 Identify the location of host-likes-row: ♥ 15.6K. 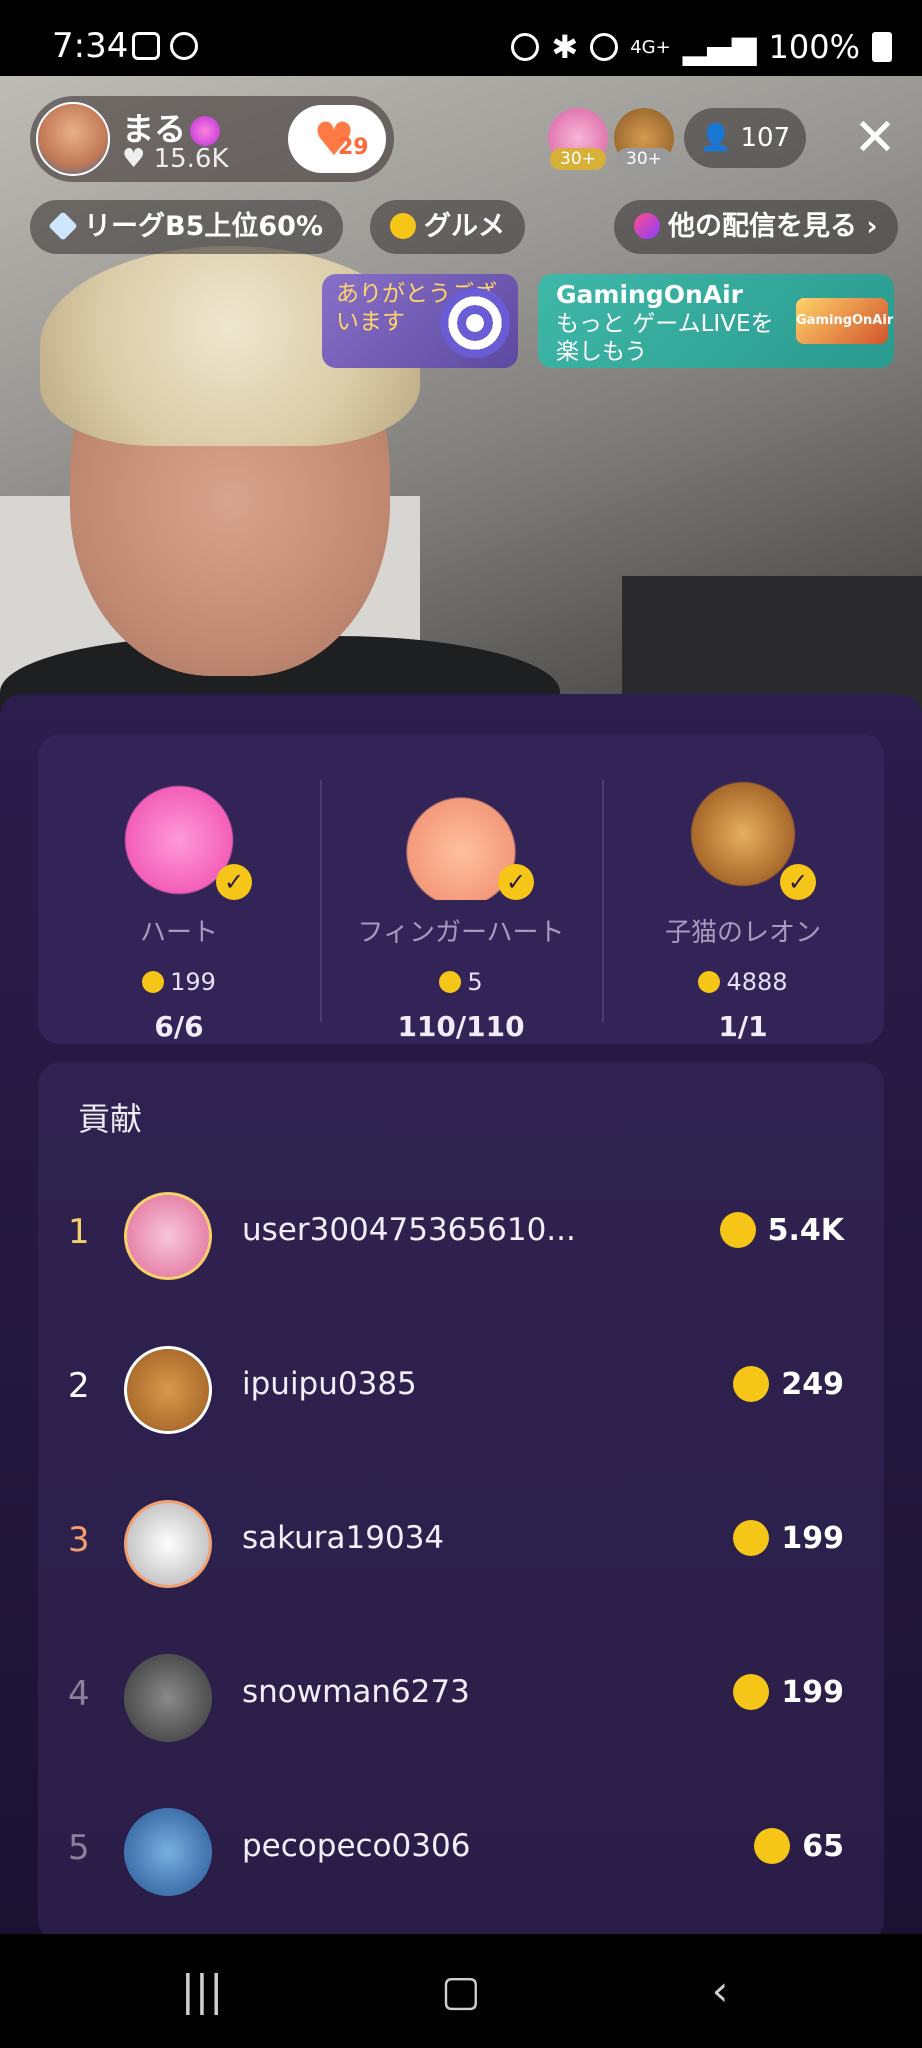
(175, 159).